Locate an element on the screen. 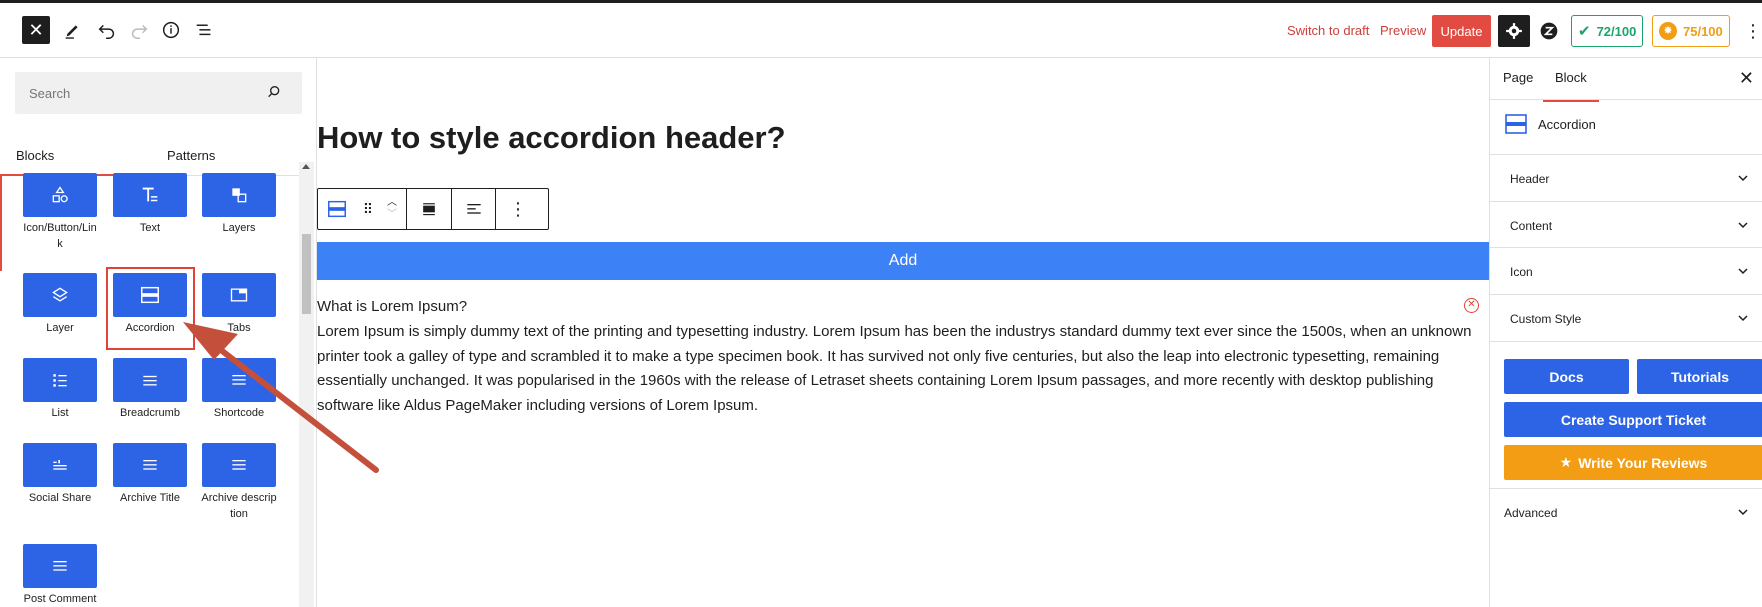 The width and height of the screenshot is (1762, 607). block-label: List is located at coordinates (60, 413).